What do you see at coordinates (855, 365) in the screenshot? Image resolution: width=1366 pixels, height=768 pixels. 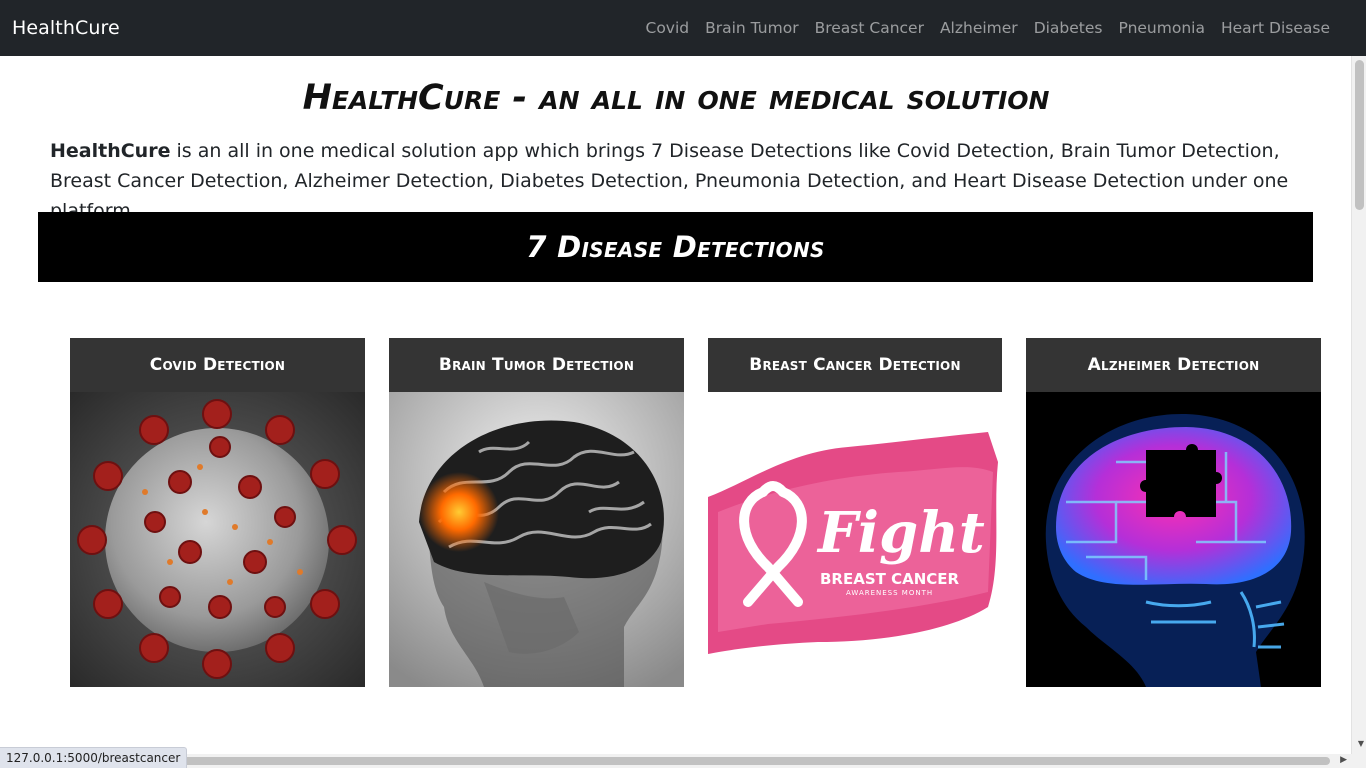 I see `card-title: Breast Cancer Detection` at bounding box center [855, 365].